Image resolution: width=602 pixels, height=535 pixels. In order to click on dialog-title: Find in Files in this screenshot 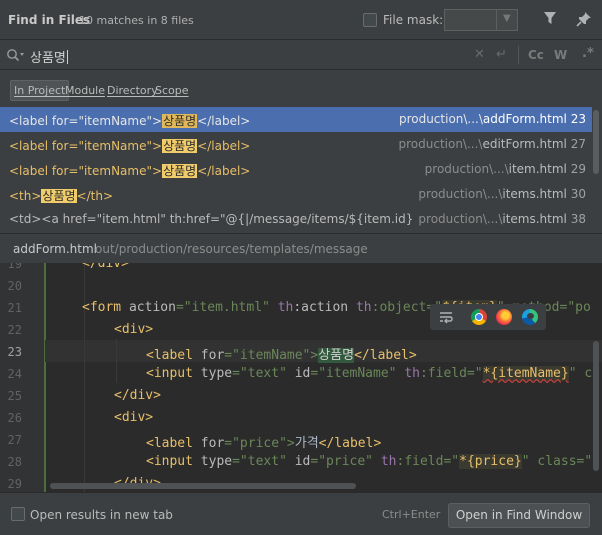, I will do `click(49, 20)`.